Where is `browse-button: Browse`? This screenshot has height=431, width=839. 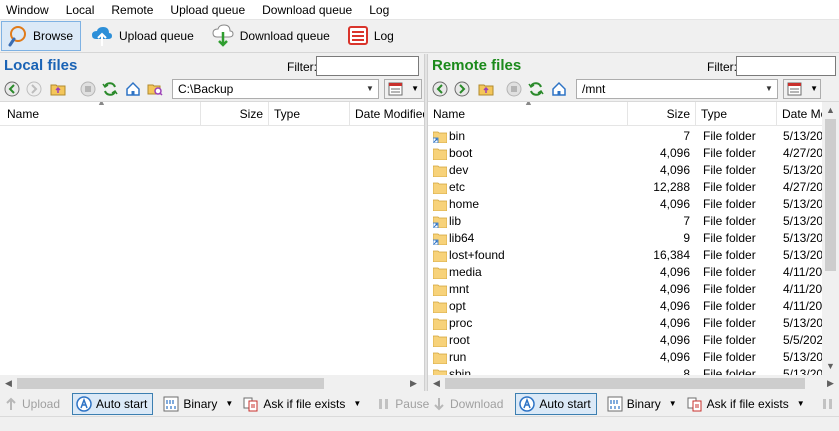 browse-button: Browse is located at coordinates (41, 36).